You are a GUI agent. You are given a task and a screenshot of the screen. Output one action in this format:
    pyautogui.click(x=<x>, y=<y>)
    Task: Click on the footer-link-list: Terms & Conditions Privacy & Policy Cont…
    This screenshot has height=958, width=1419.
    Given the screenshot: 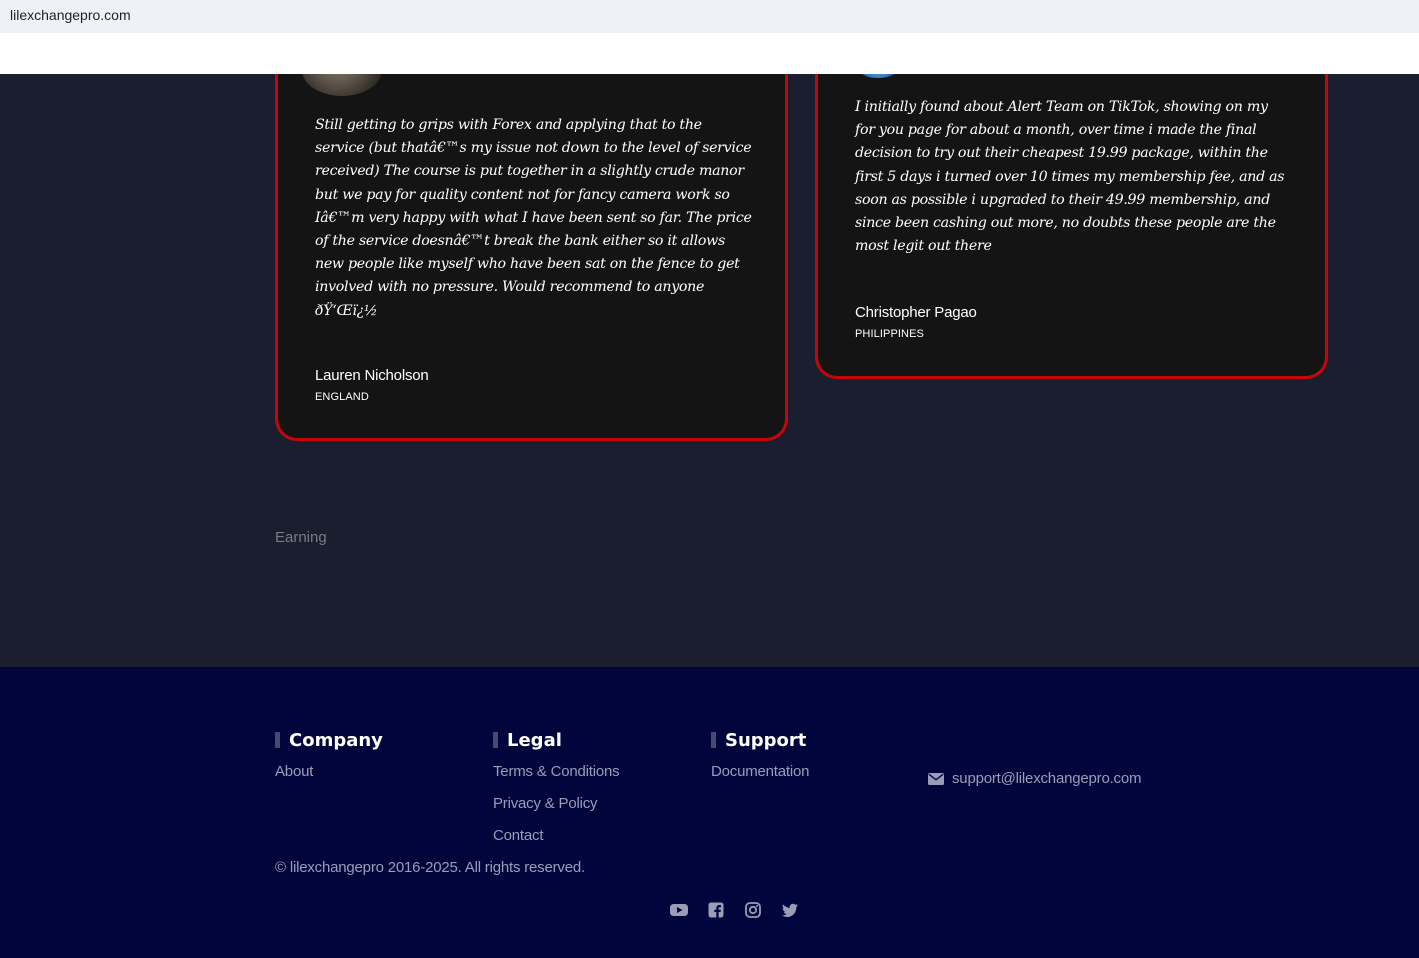 What is the action you would take?
    pyautogui.click(x=556, y=810)
    